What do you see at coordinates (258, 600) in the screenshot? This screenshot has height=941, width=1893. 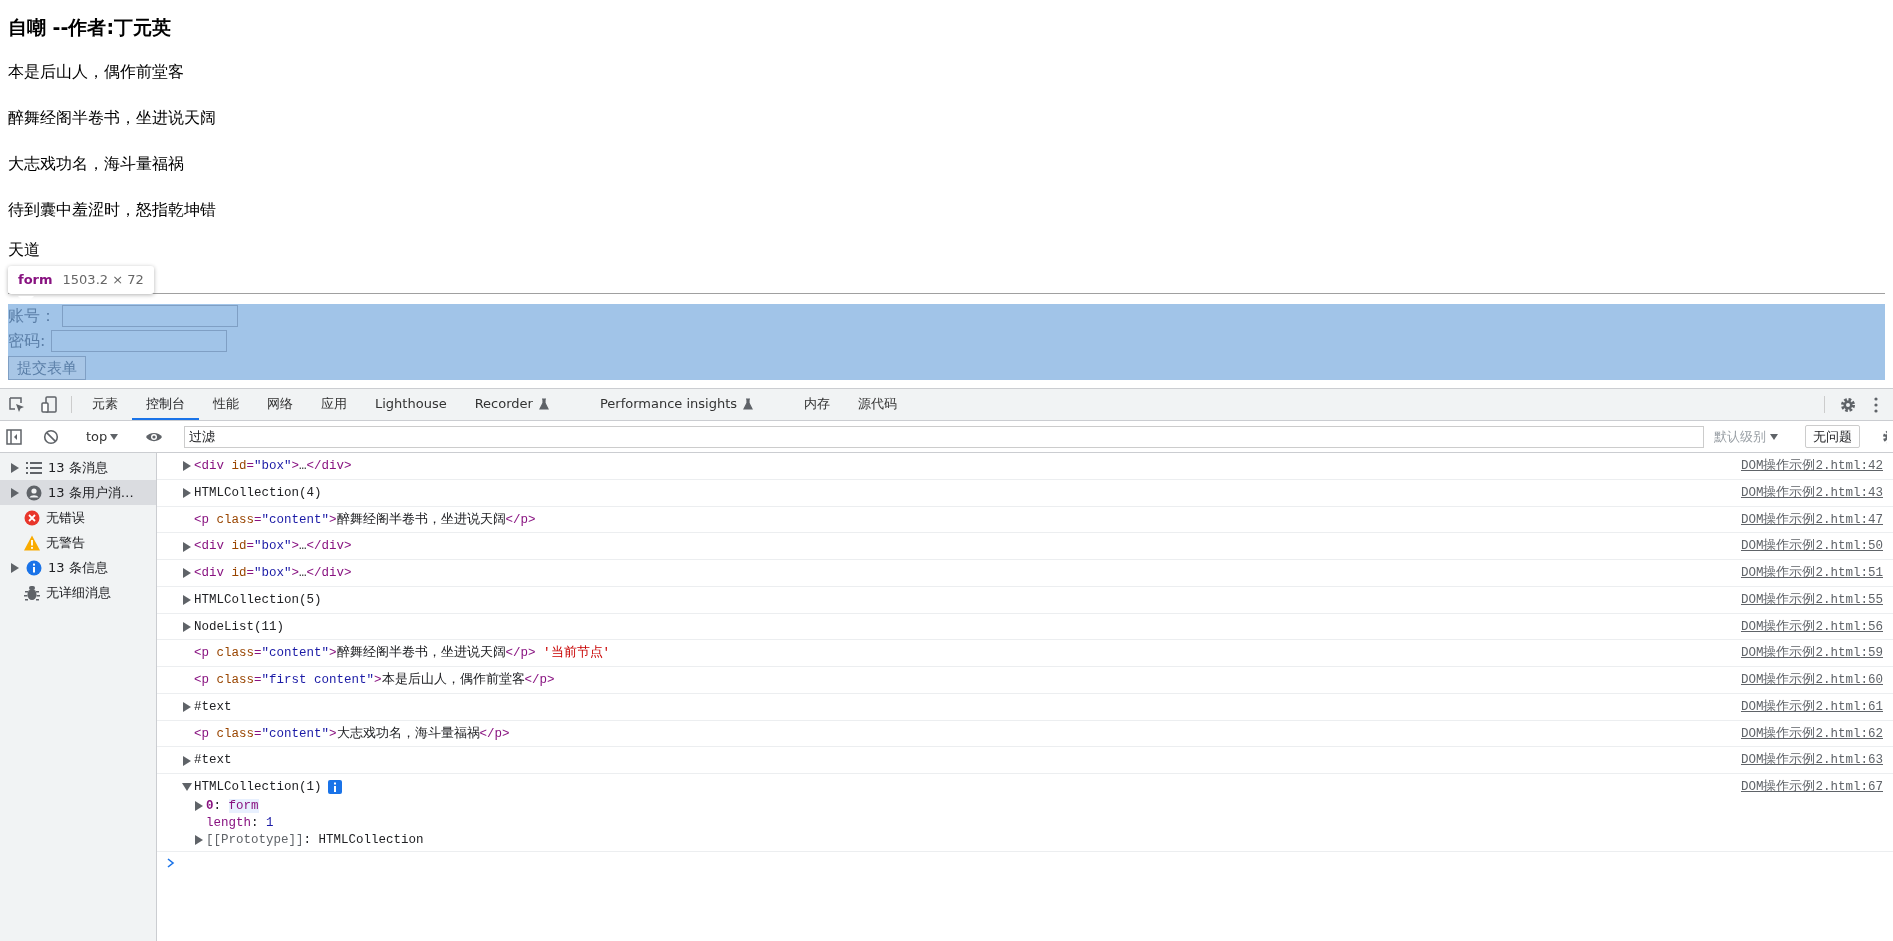 I see `console-message: HTMLCollection(5)` at bounding box center [258, 600].